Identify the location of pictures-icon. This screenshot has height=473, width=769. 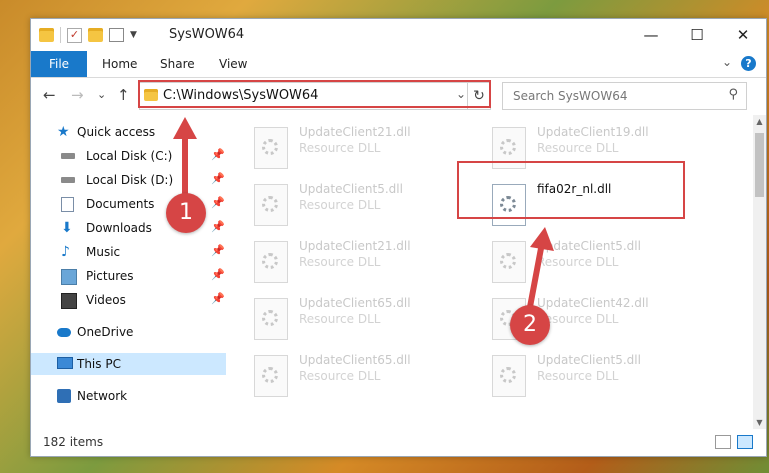
(69, 277).